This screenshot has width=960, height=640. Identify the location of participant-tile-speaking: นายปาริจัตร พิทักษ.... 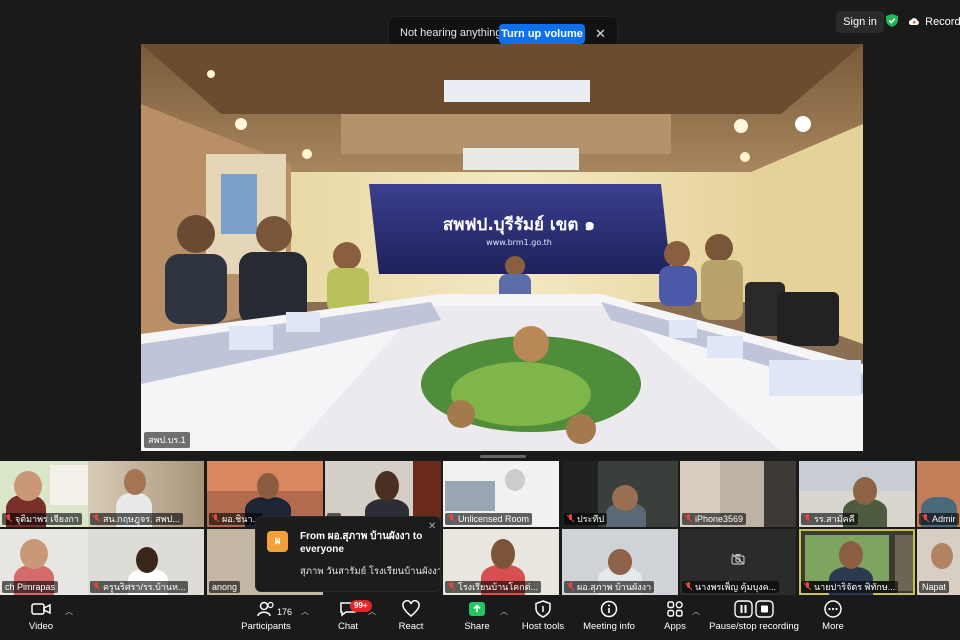
(857, 562).